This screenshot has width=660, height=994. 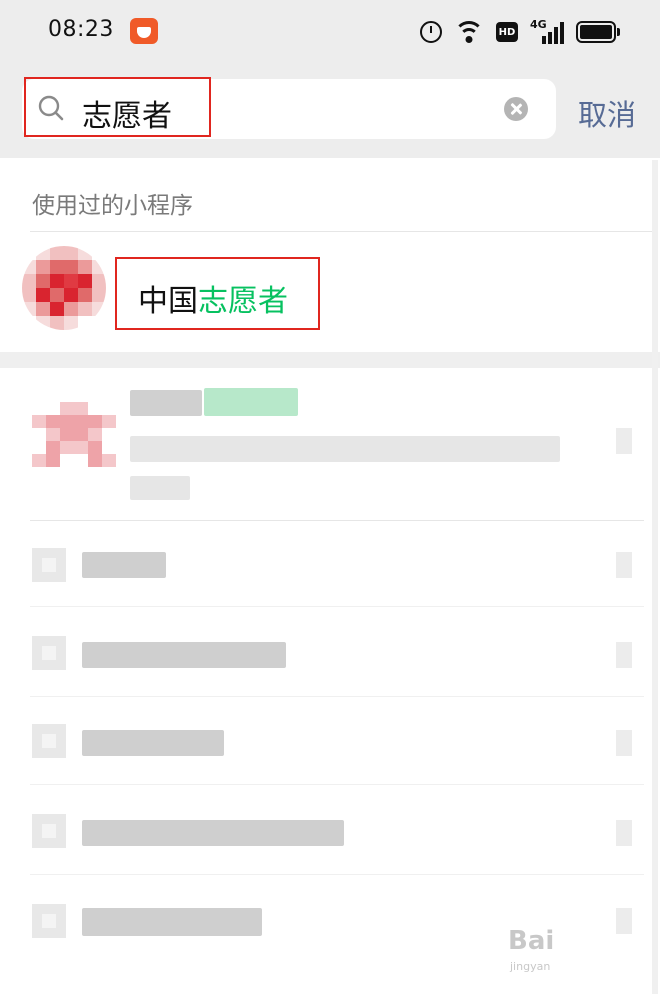 I want to click on watermark-icon: Bai, so click(x=531, y=941).